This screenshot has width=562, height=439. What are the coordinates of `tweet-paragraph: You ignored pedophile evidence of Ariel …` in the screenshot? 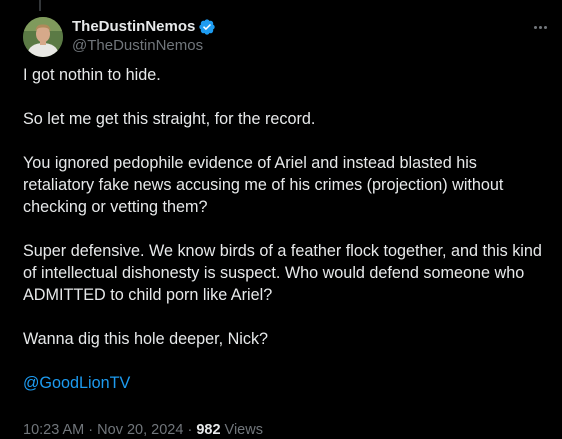 It's located at (263, 185).